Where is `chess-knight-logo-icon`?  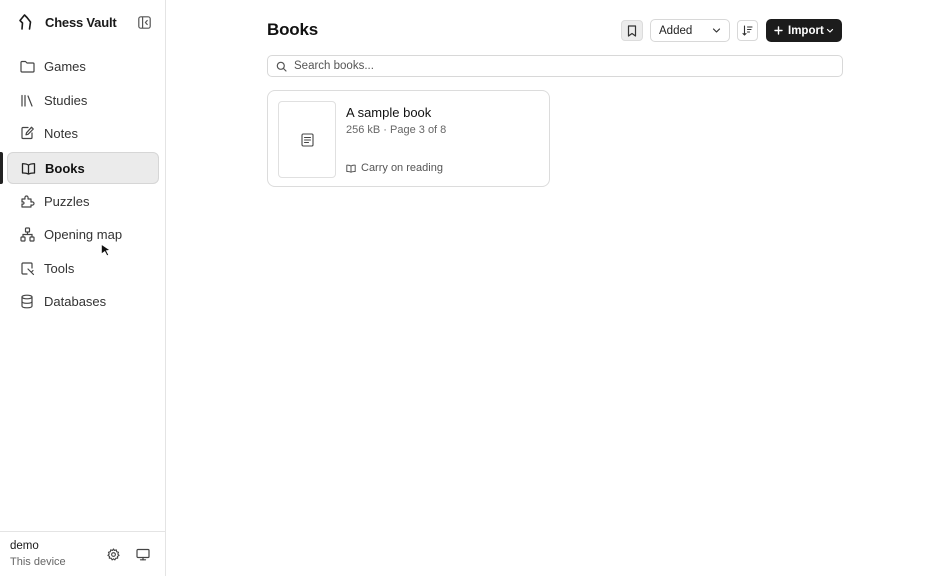
chess-knight-logo-icon is located at coordinates (27, 22).